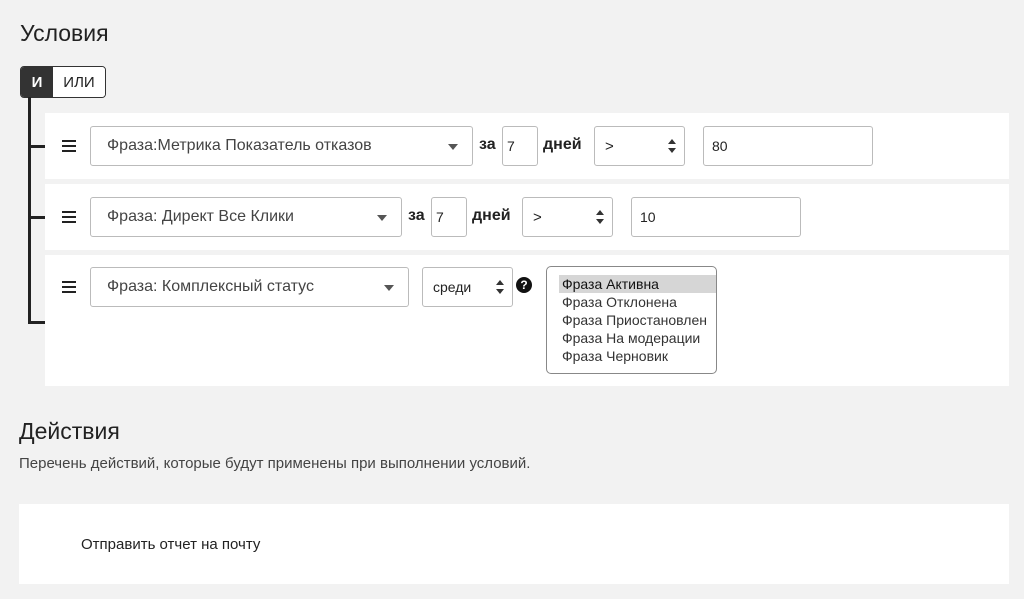 The image size is (1024, 599). I want to click on and-button: И, so click(37, 82).